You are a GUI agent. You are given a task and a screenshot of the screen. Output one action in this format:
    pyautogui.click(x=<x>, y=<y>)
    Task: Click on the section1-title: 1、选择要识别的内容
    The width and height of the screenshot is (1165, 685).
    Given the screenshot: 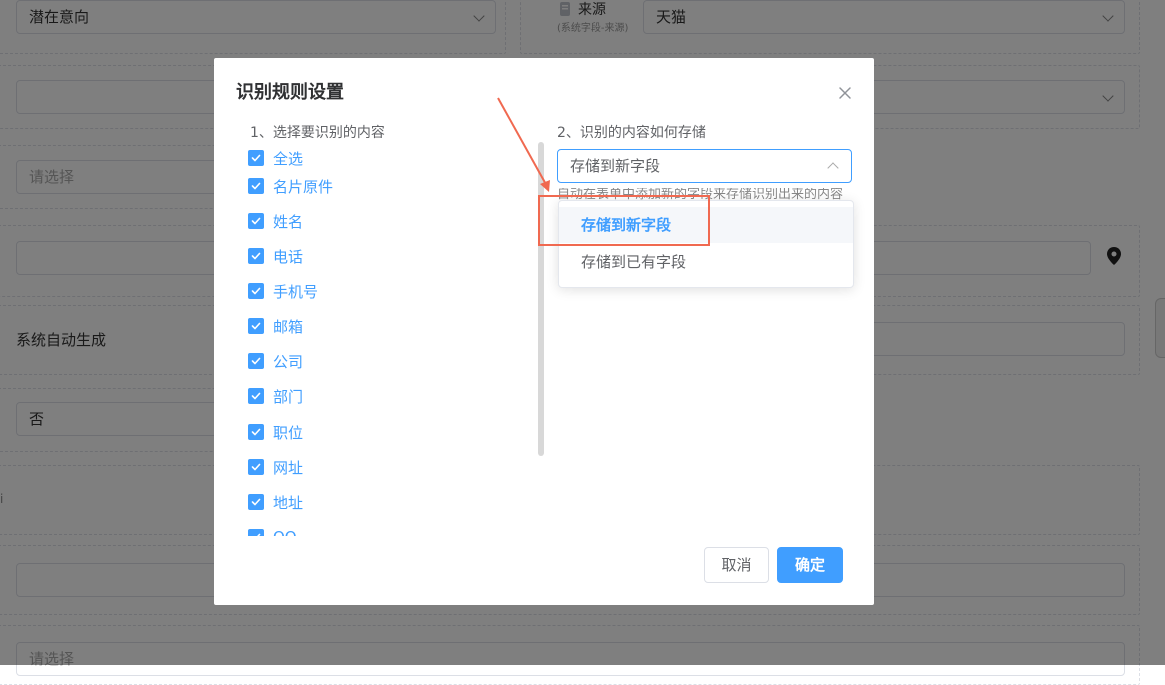 What is the action you would take?
    pyautogui.click(x=317, y=133)
    